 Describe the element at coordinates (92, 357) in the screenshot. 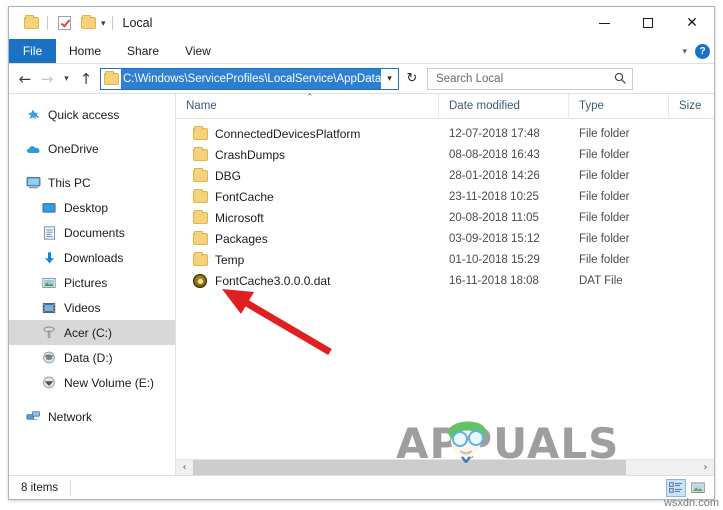

I see `sidebar-item-data-d: Data (D:)` at that location.